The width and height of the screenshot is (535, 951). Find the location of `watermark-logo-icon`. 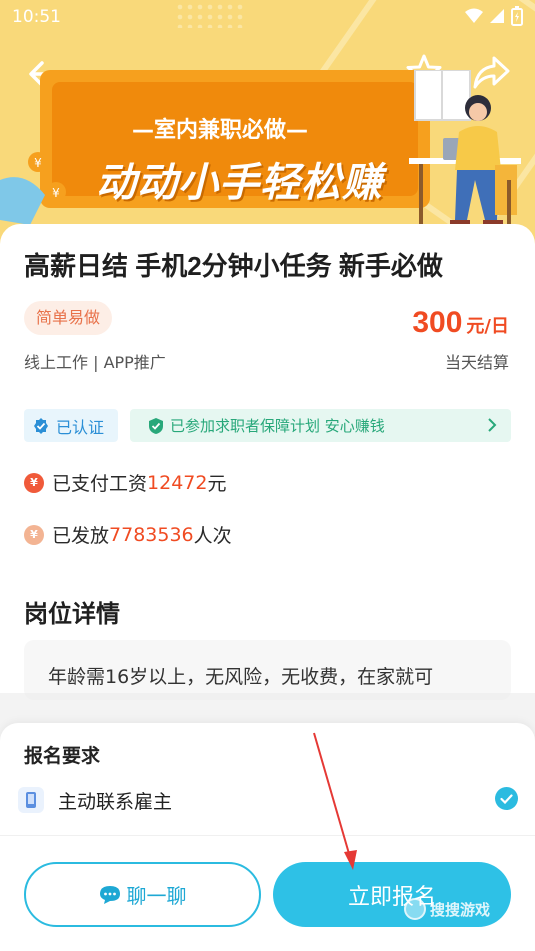

watermark-logo-icon is located at coordinates (415, 909).